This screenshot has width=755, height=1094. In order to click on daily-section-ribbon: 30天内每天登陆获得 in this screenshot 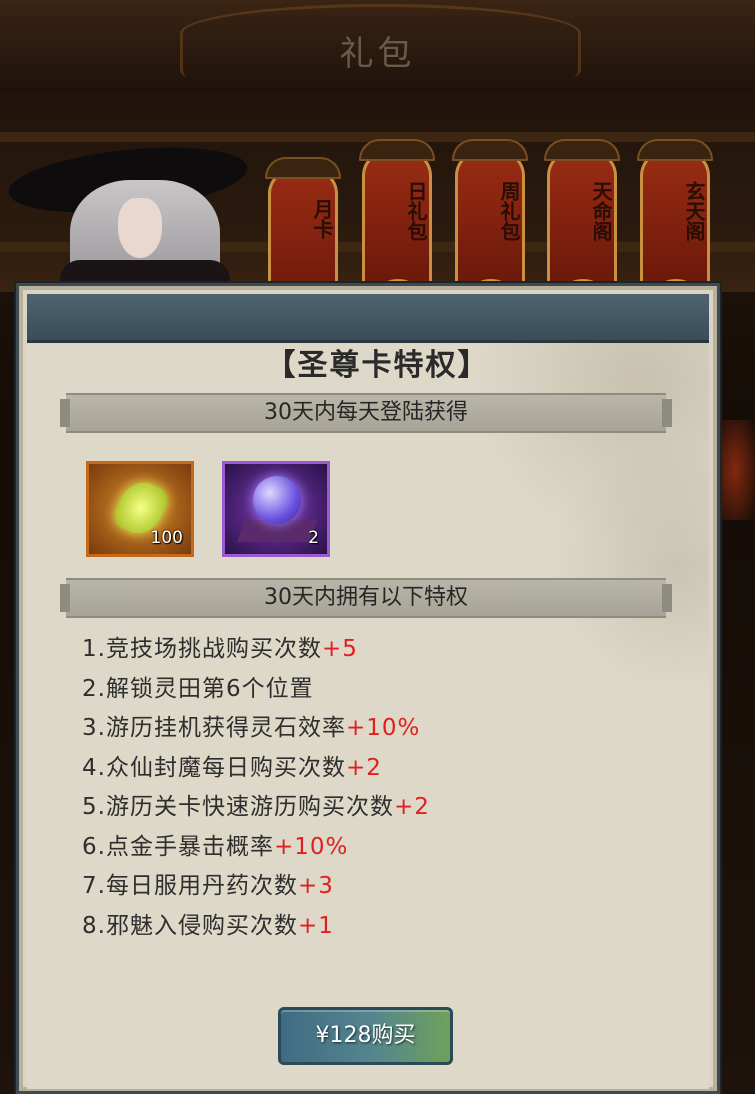, I will do `click(366, 413)`.